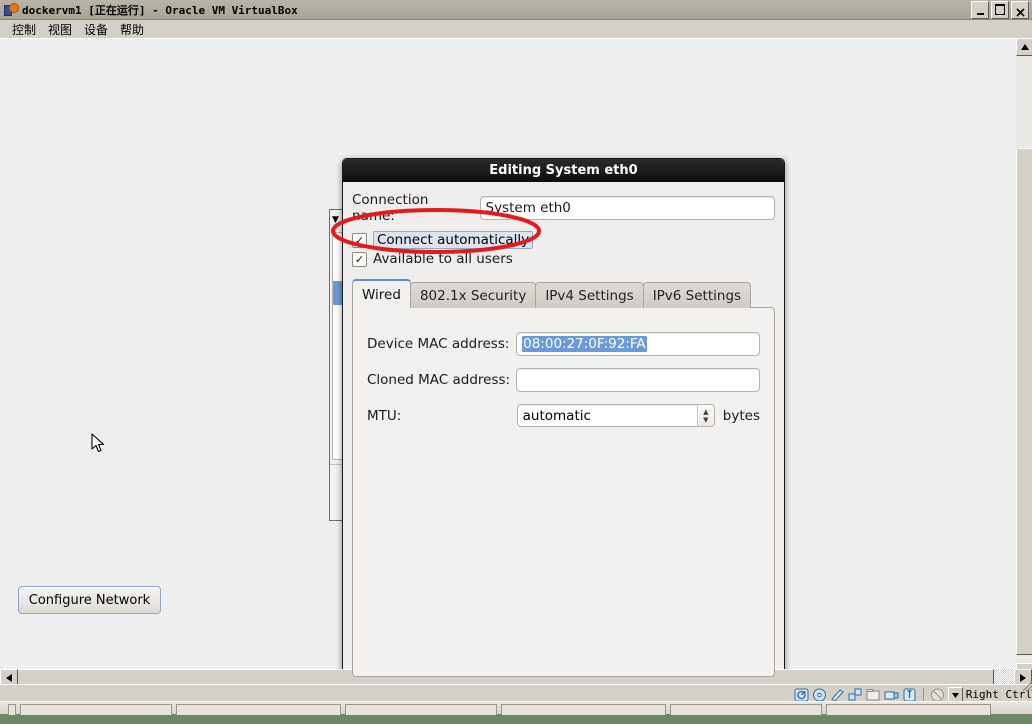 The height and width of the screenshot is (724, 1032). What do you see at coordinates (741, 415) in the screenshot?
I see `mtu-units-label: bytes` at bounding box center [741, 415].